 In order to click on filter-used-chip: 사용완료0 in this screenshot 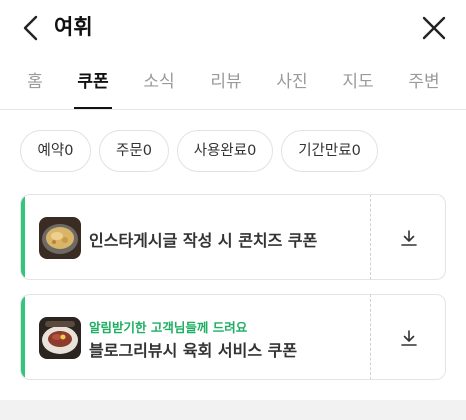, I will do `click(225, 151)`.